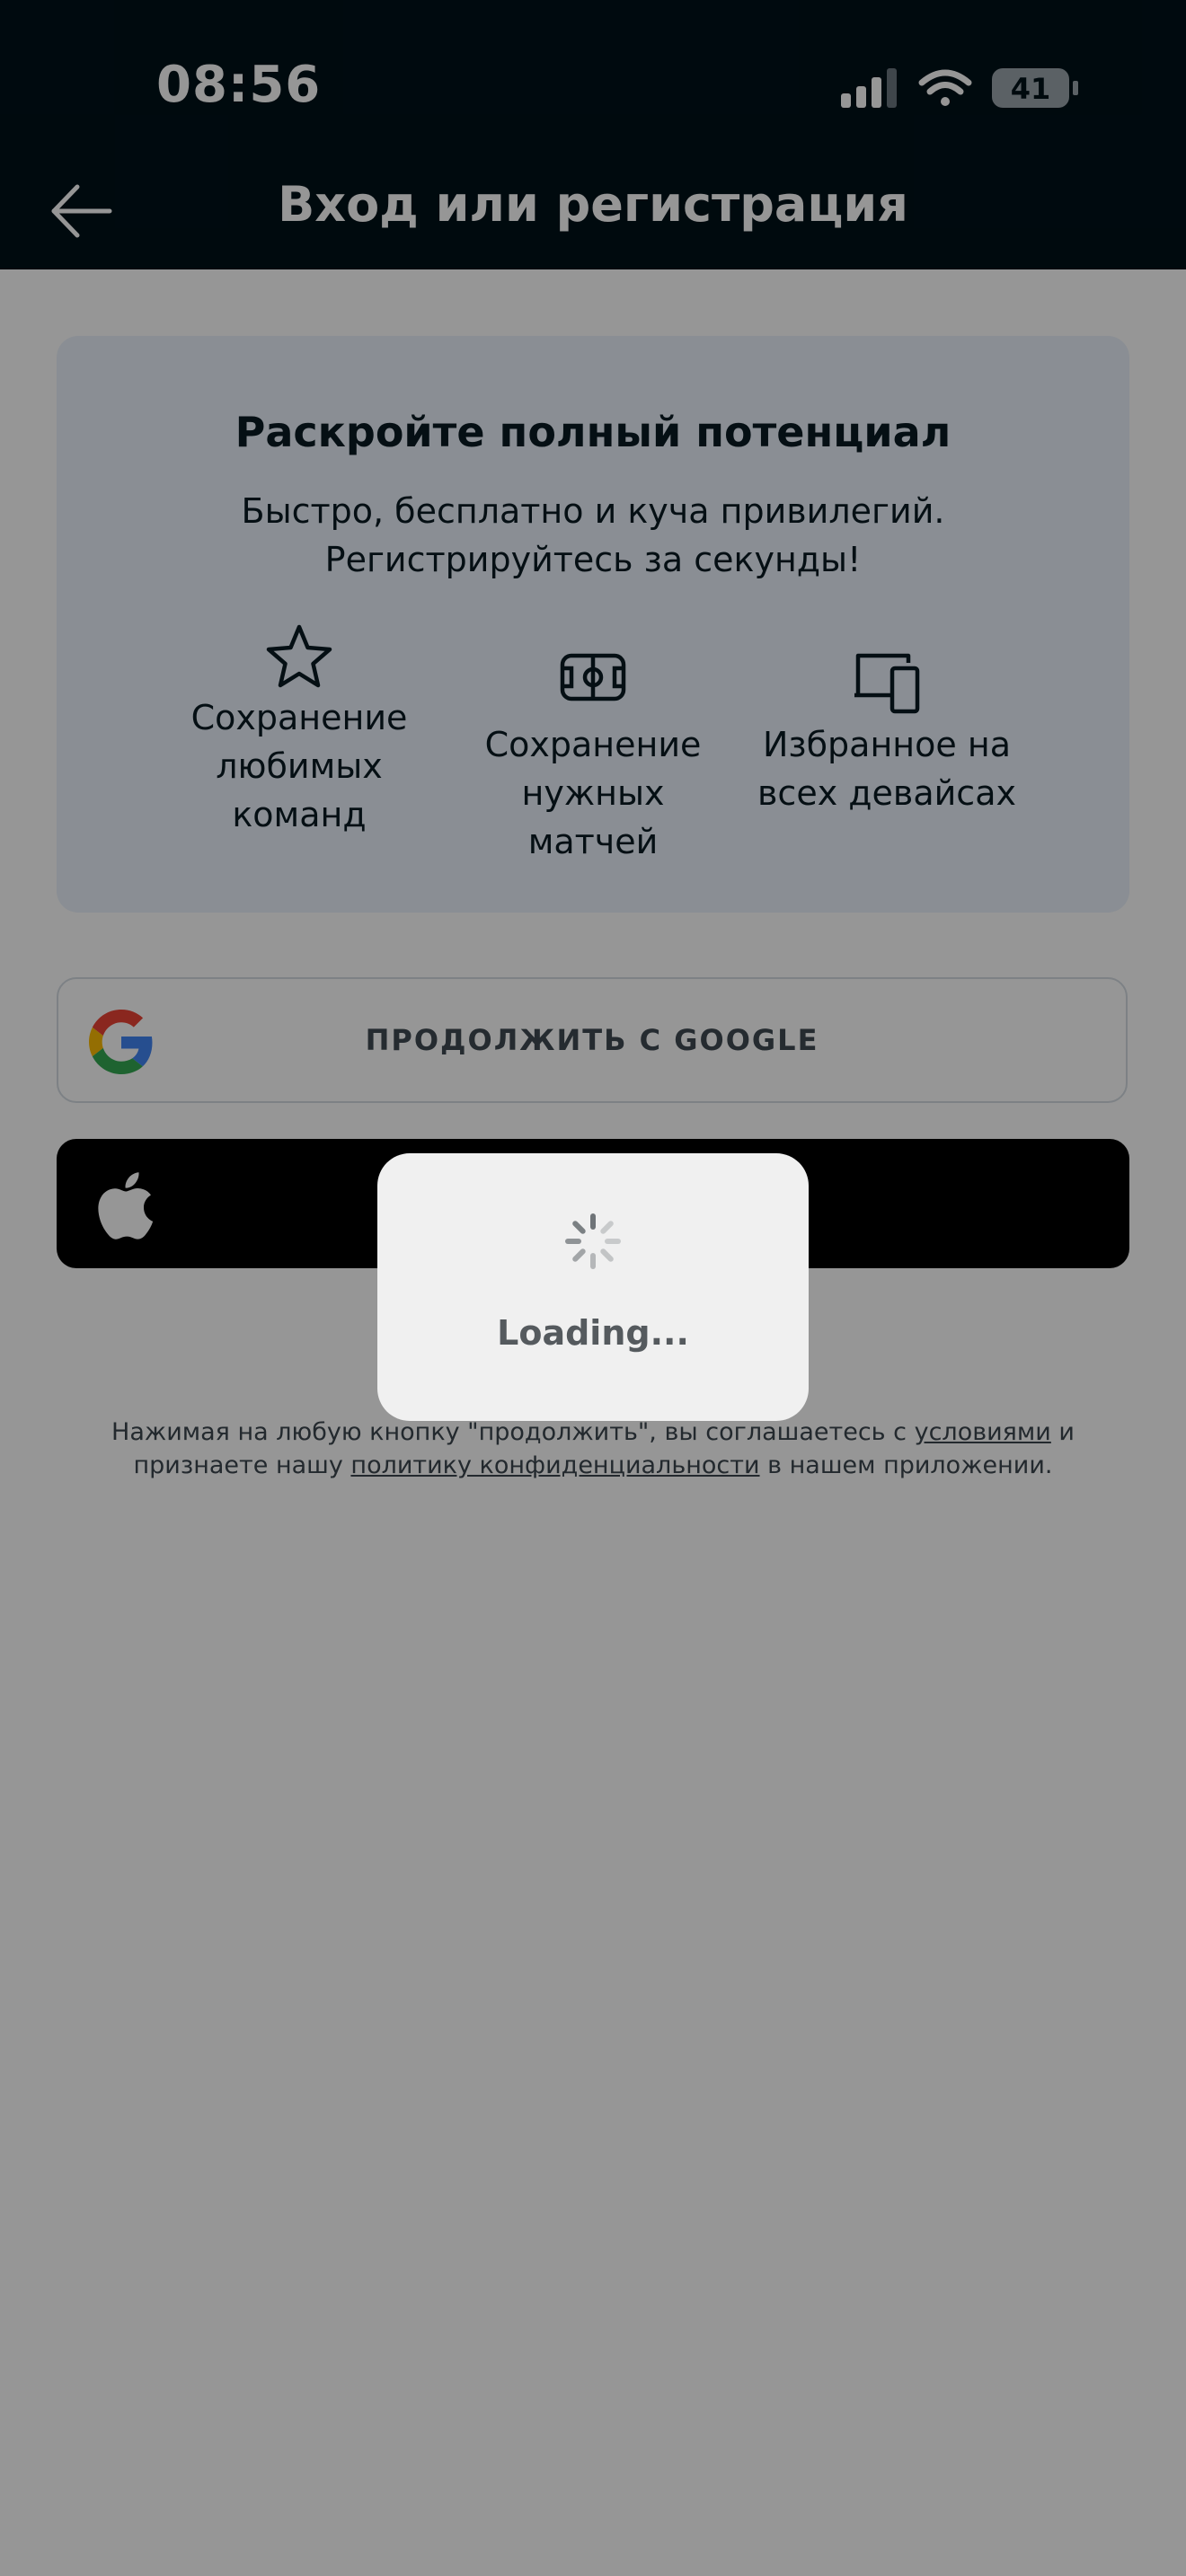  What do you see at coordinates (593, 1241) in the screenshot?
I see `spinner-icon` at bounding box center [593, 1241].